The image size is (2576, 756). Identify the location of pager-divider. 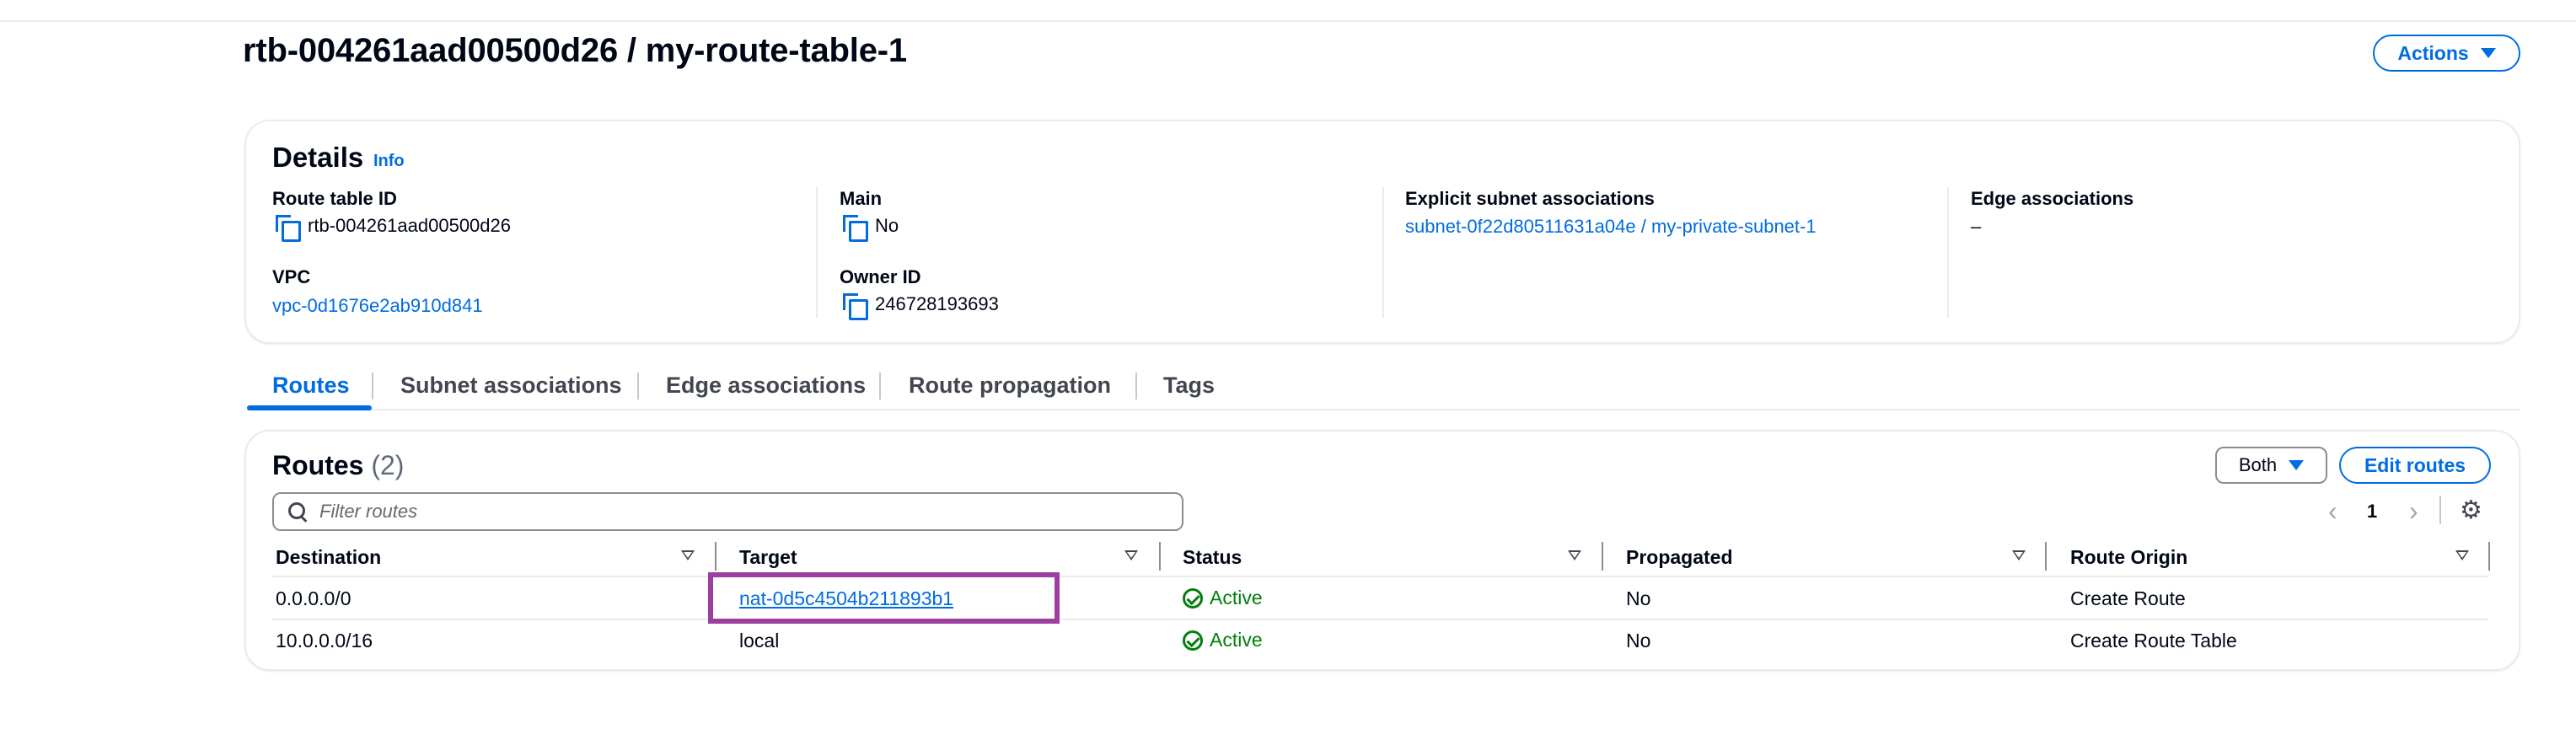
(2440, 510).